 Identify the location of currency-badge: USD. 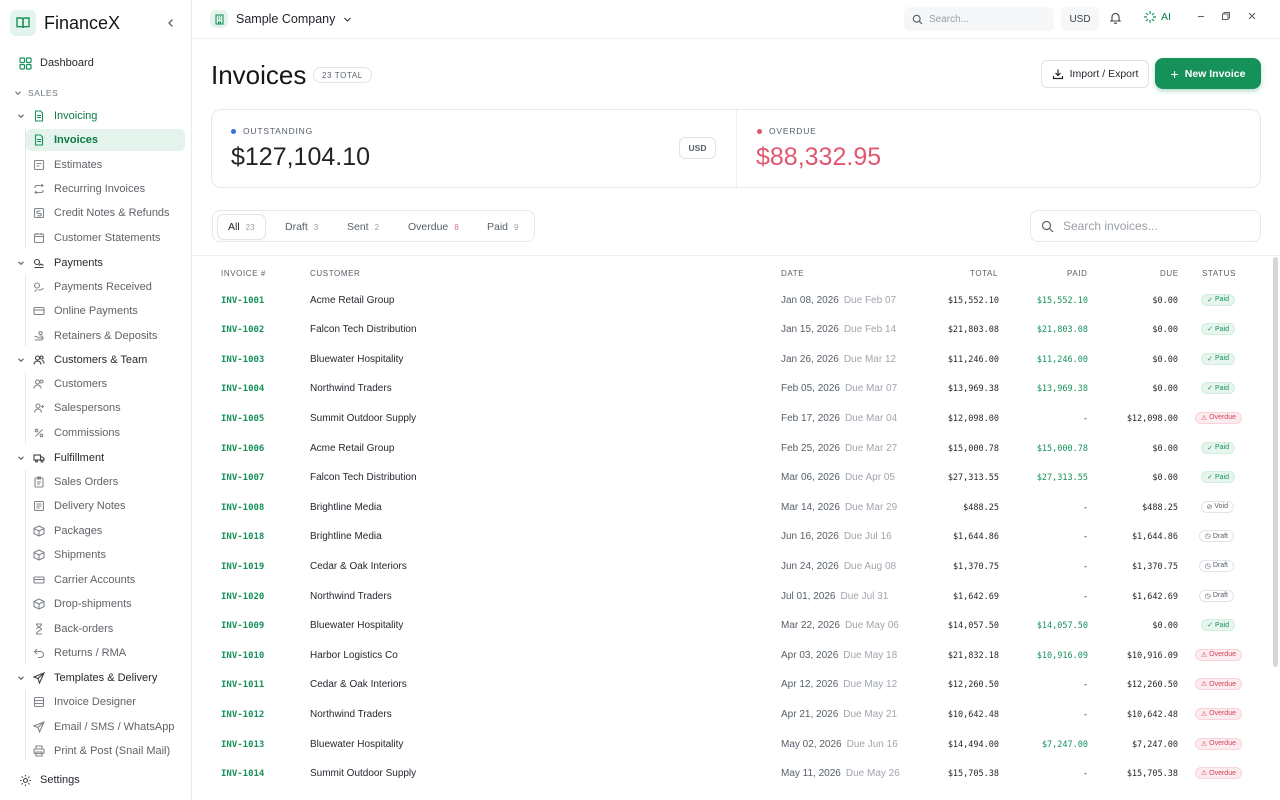
(697, 148).